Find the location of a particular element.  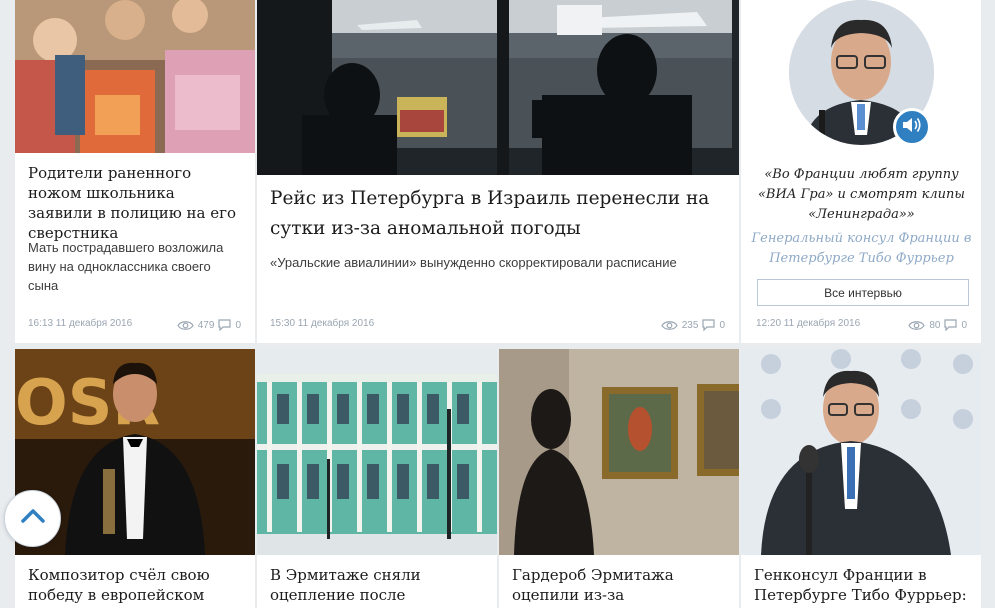

news-stats: 479 0 is located at coordinates (209, 325).